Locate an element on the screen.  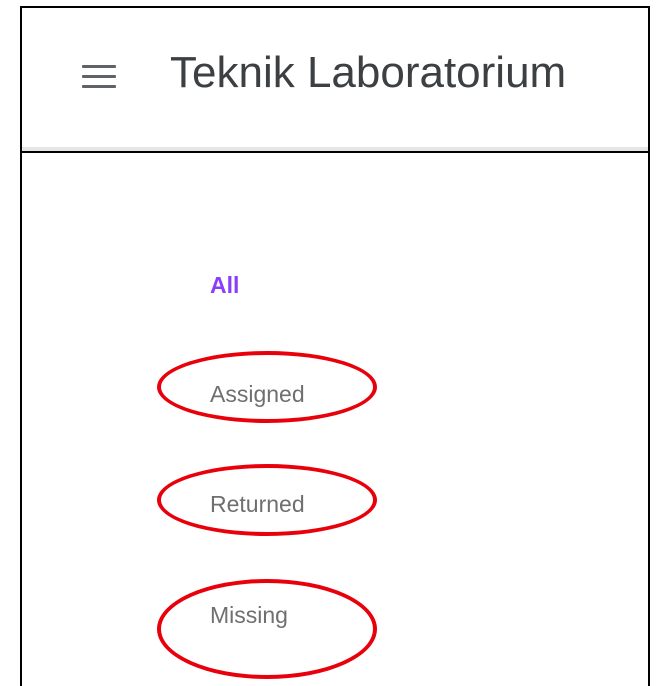
filter-assigned: Assigned is located at coordinates (257, 394).